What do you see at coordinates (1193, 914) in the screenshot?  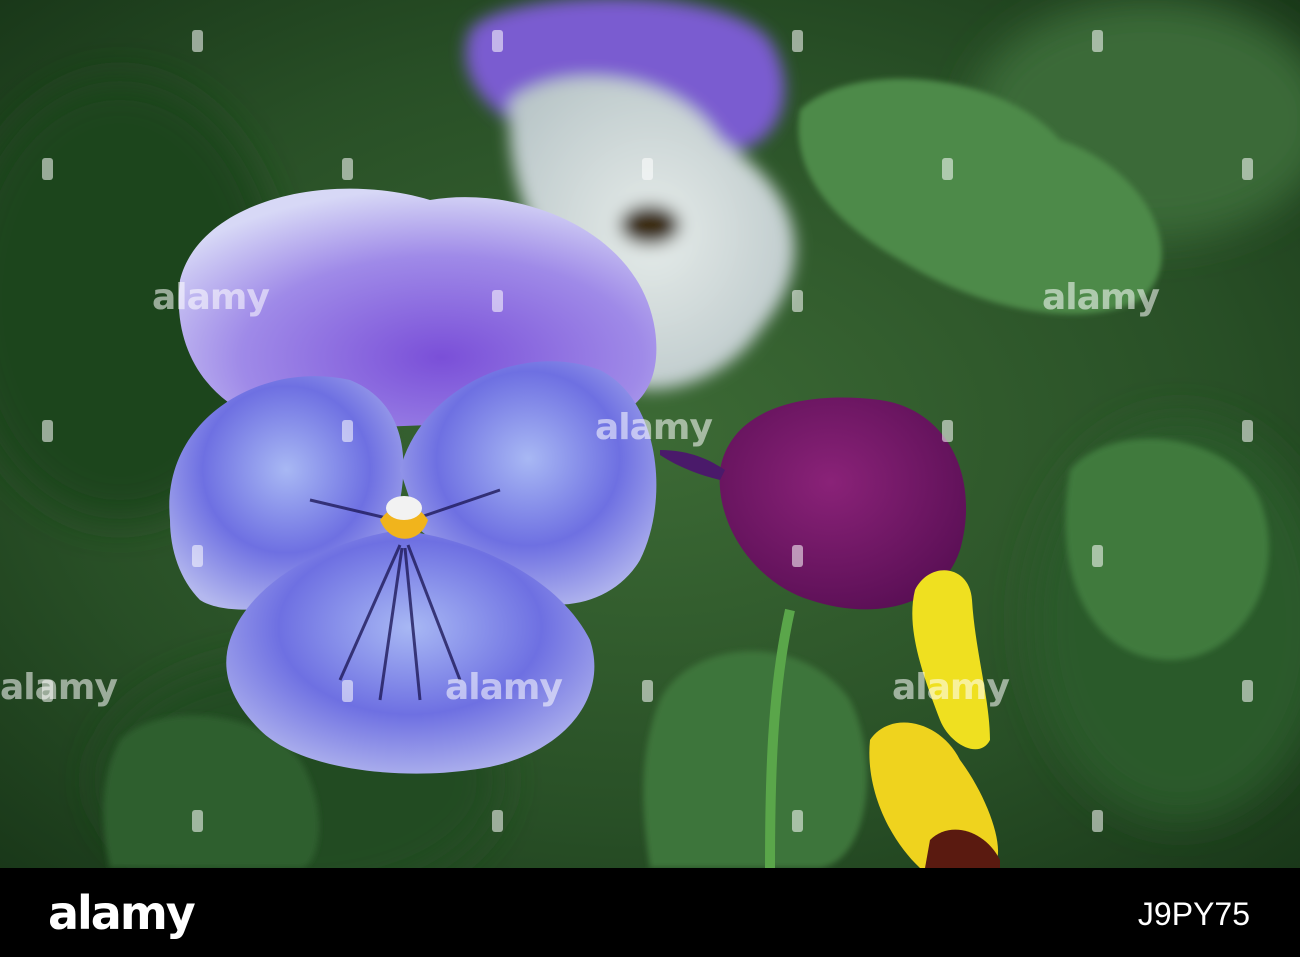 I see `image-id: J9PY75` at bounding box center [1193, 914].